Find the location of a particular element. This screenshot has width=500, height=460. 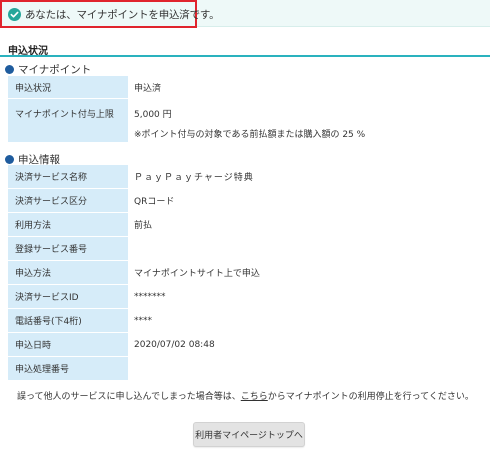

status-banner: あなたは、マイナポイントを申込済です。 is located at coordinates (245, 14).